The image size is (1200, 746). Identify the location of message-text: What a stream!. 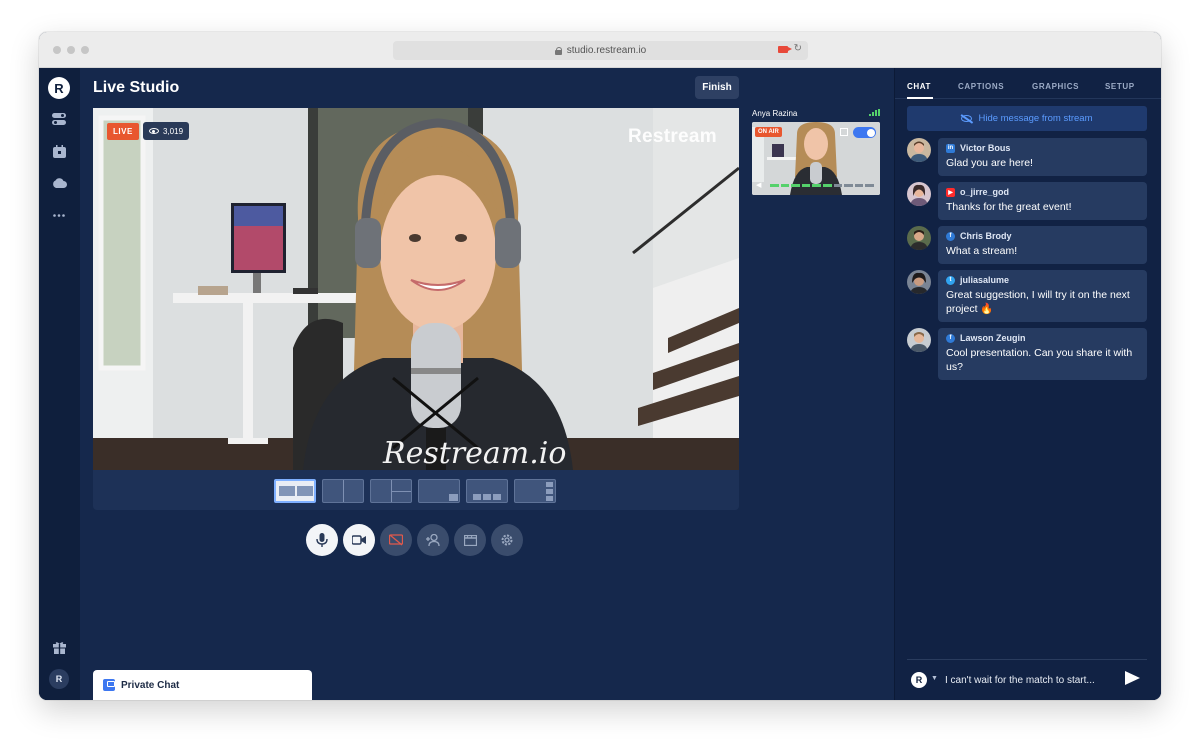
(982, 251).